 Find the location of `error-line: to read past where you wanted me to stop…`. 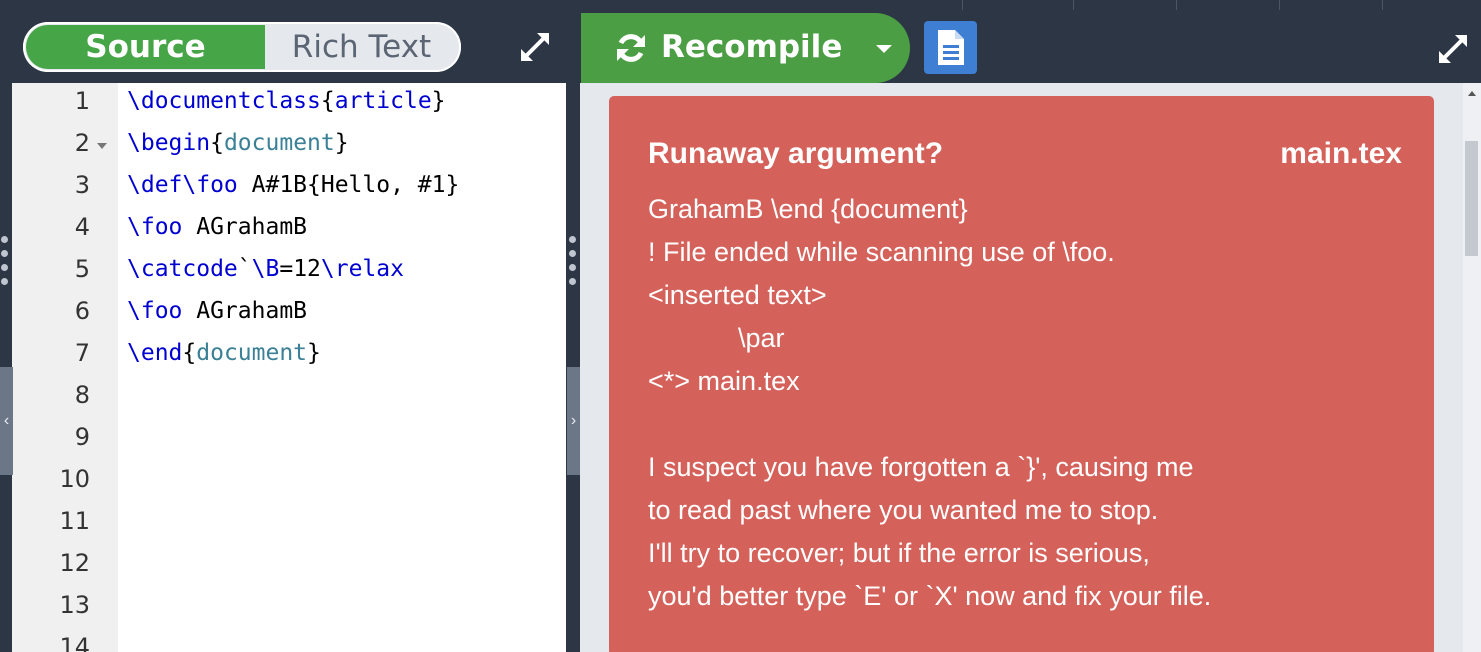

error-line: to read past where you wanted me to stop… is located at coordinates (903, 510).